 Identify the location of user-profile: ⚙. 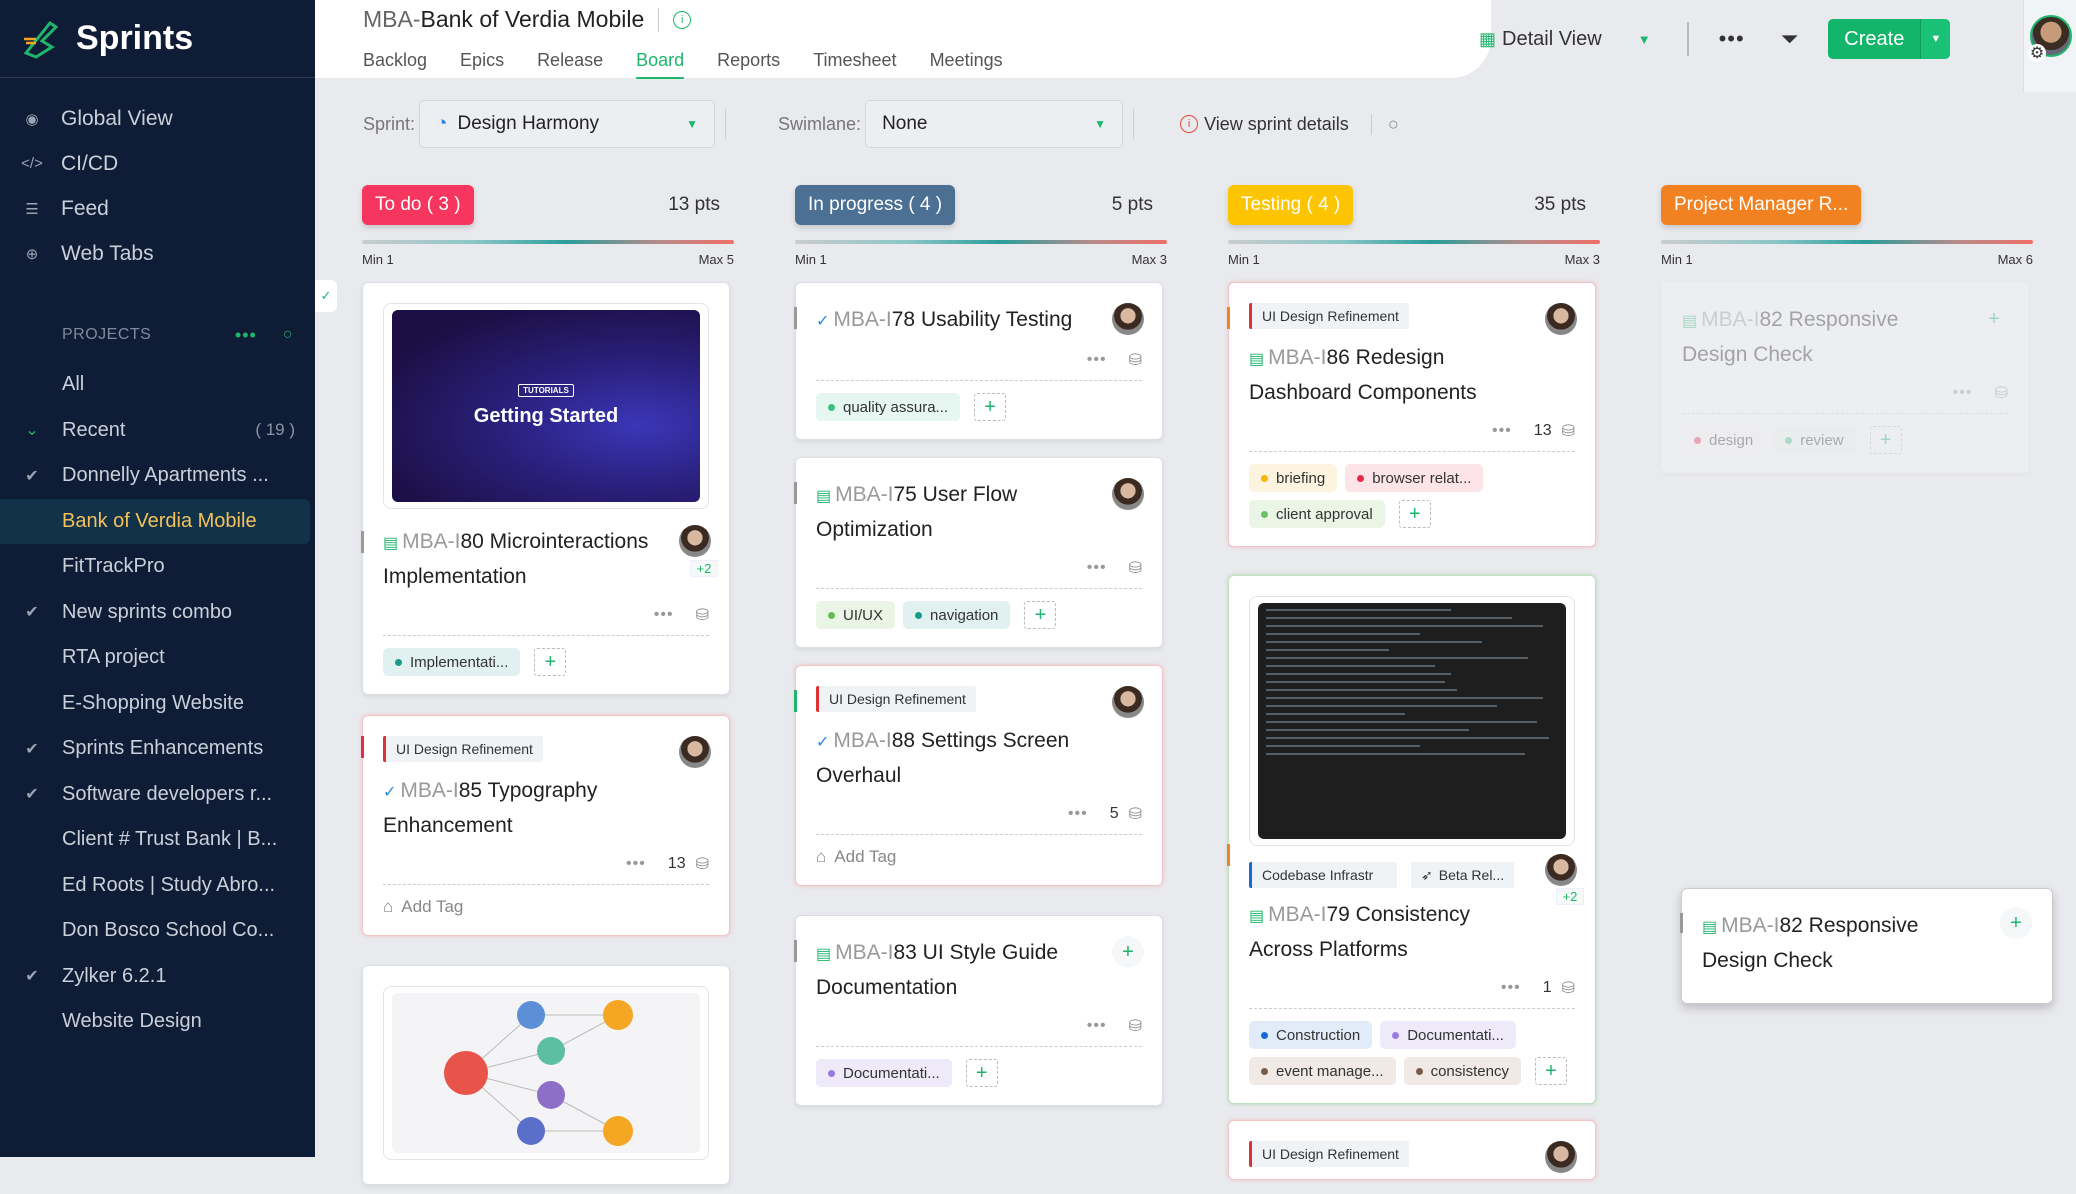
(2049, 46).